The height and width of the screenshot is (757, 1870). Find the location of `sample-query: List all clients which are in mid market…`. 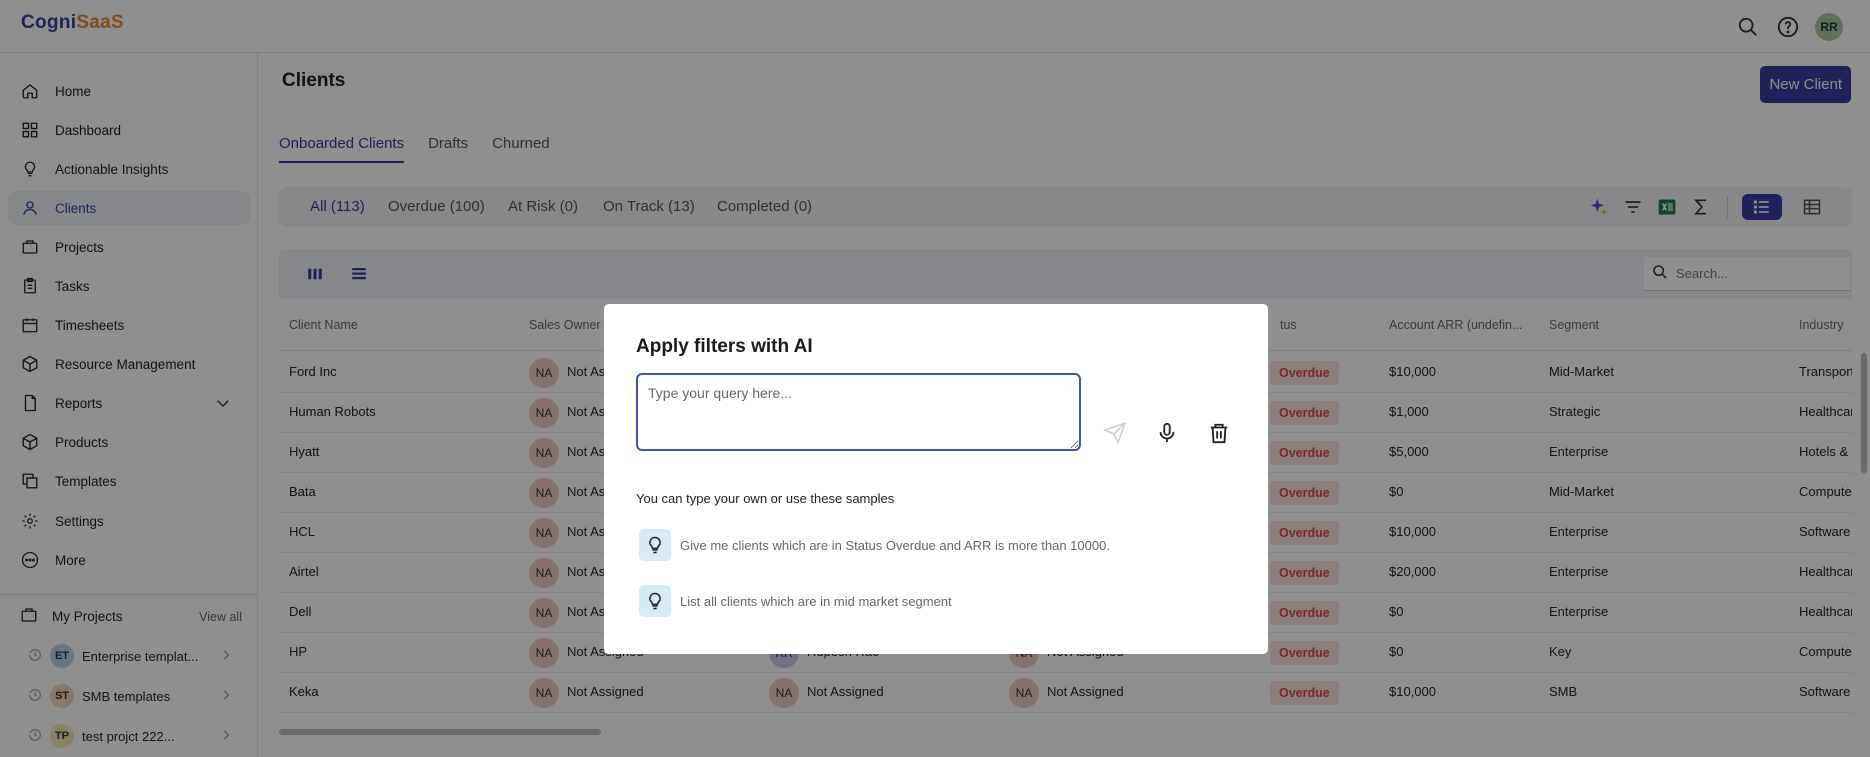

sample-query: List all clients which are in mid market… is located at coordinates (919, 601).